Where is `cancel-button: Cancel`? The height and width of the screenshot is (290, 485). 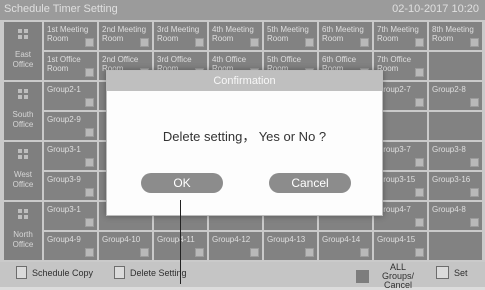 cancel-button: Cancel is located at coordinates (310, 183).